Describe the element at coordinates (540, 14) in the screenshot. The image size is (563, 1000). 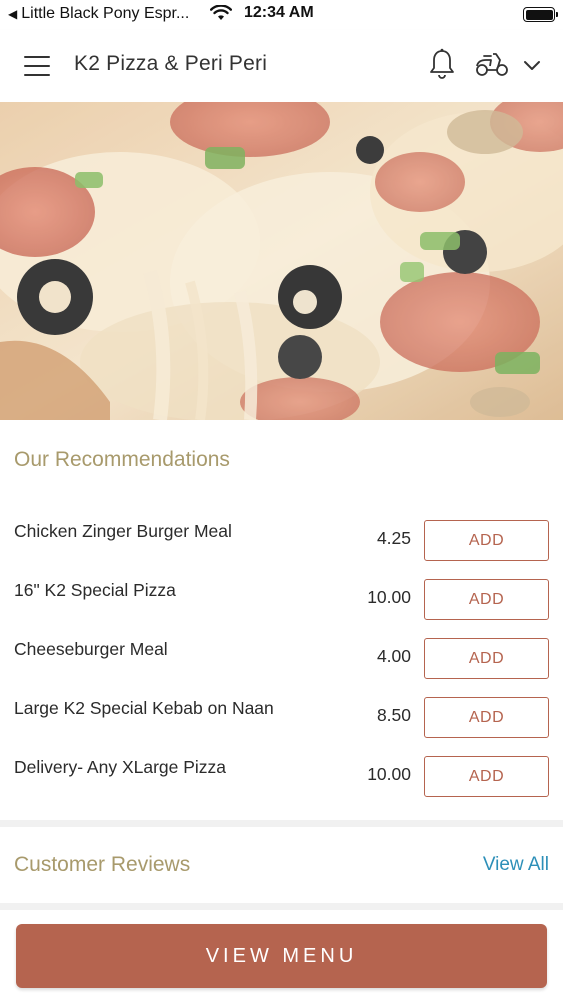
I see `battery-icon` at that location.